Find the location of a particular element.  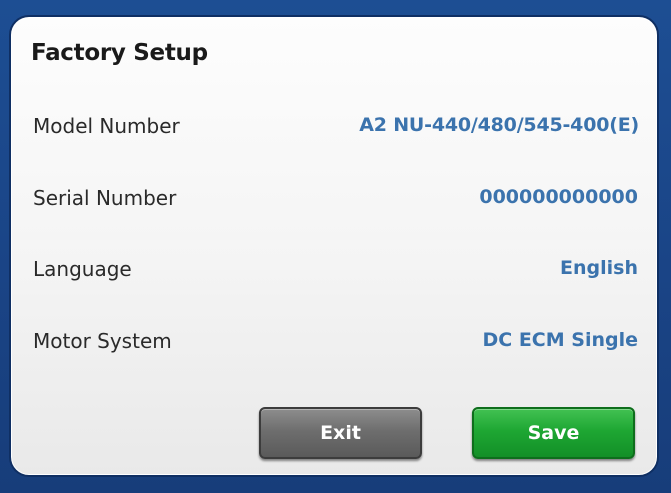

motor-system-value: DC ECM Single is located at coordinates (561, 340).